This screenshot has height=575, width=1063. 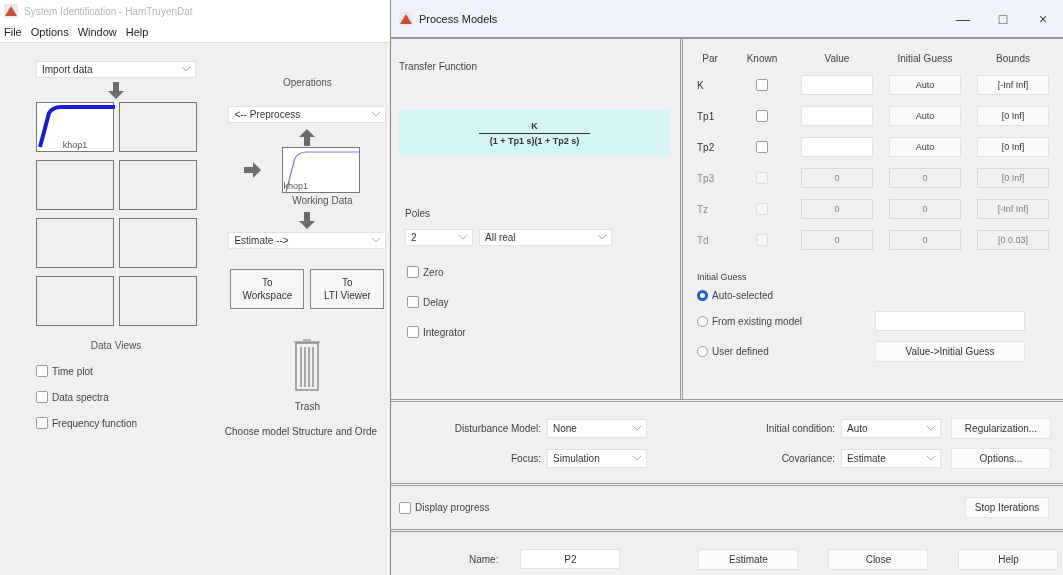 What do you see at coordinates (1007, 507) in the screenshot?
I see `stop-iterations-button: Stop Iterations` at bounding box center [1007, 507].